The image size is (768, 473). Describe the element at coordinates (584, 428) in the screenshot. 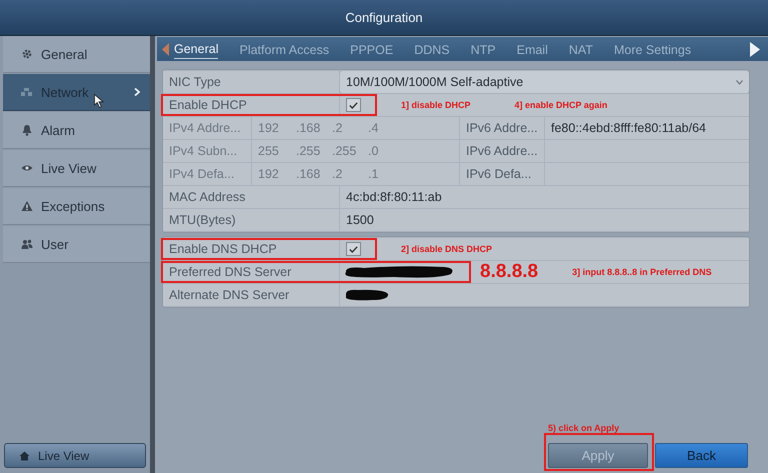

I see `annotation-text: 5) click on Apply` at that location.